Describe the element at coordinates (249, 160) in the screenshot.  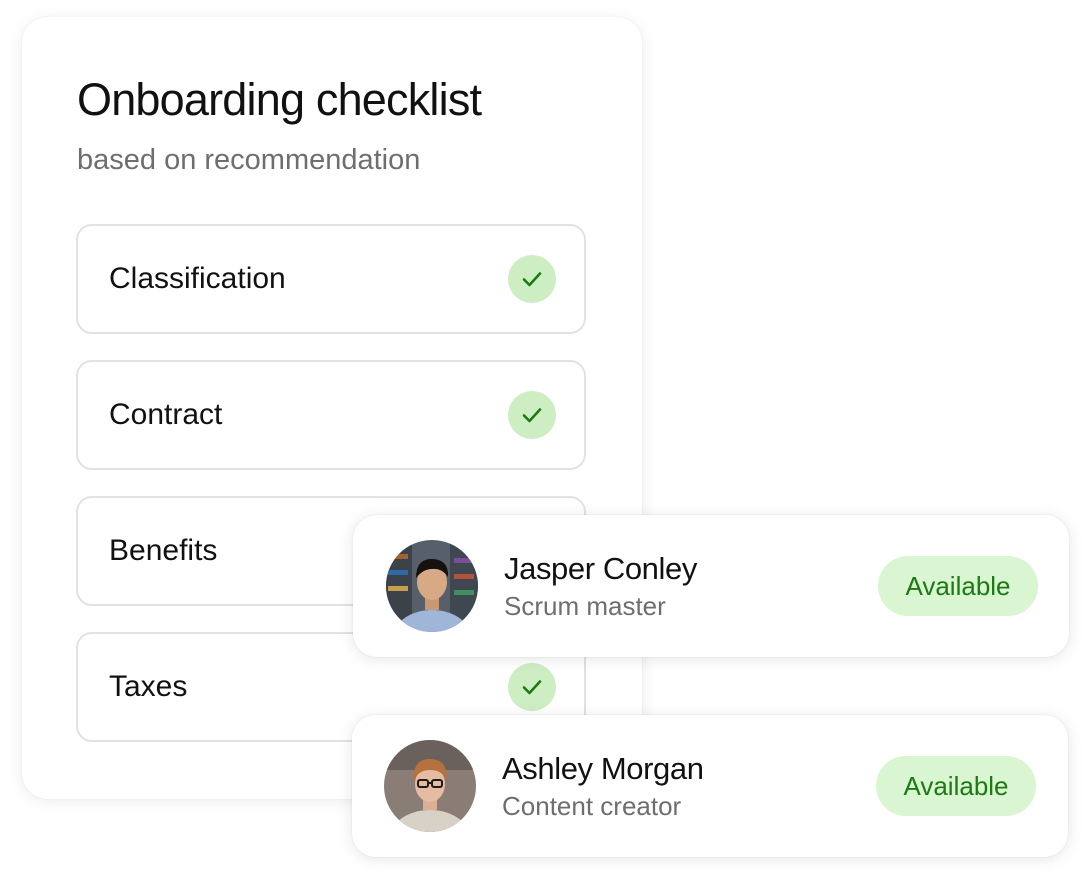
I see `checklist-subtitle: based on recommendation` at that location.